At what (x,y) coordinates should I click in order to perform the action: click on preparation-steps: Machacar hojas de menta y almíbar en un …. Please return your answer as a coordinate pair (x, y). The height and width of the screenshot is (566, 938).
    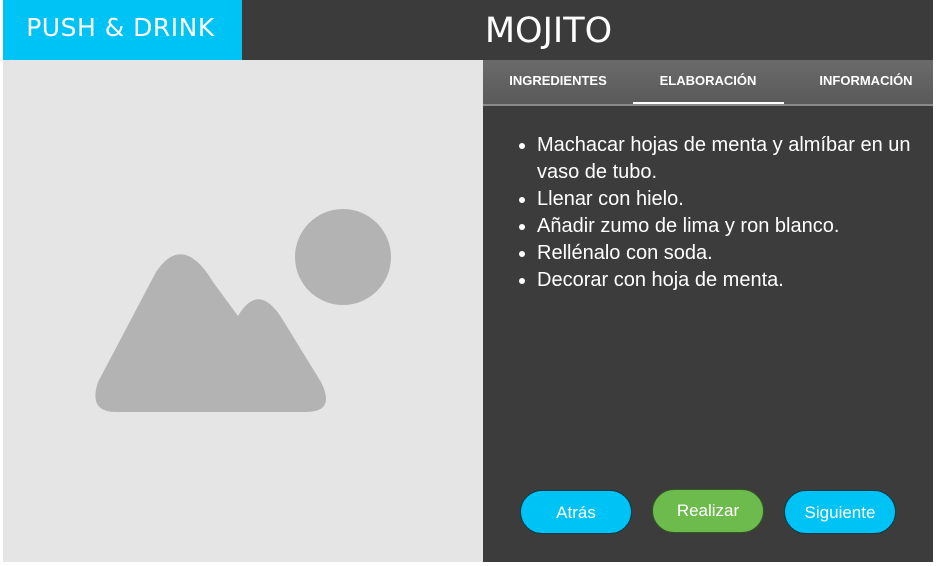
    Looking at the image, I should click on (726, 213).